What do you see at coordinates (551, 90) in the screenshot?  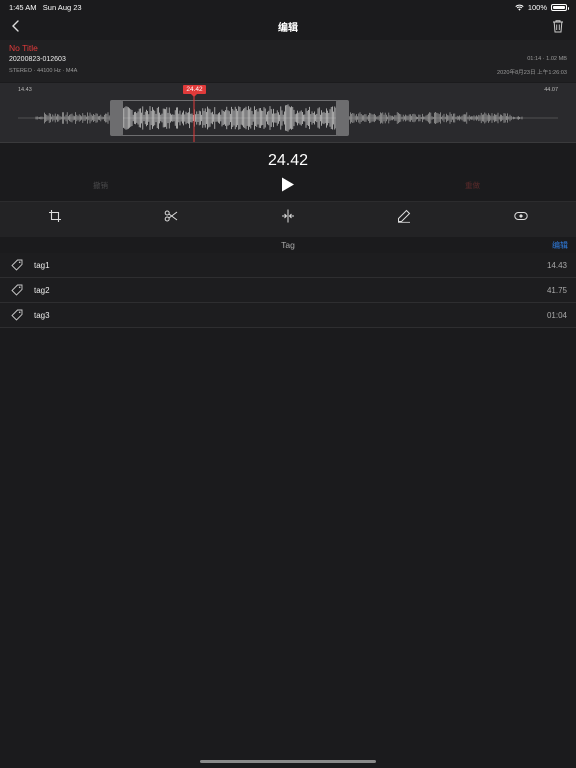 I see `waveform-end-time: 44.07` at bounding box center [551, 90].